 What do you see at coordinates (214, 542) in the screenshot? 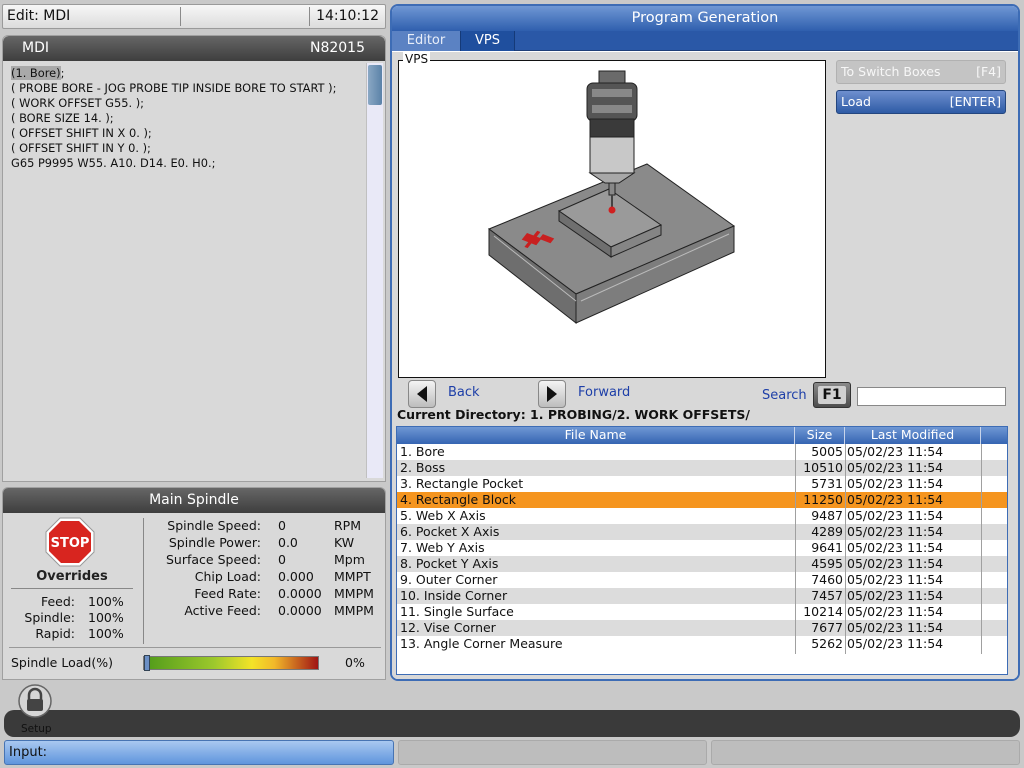
I see `stat-label: Spindle Power:` at bounding box center [214, 542].